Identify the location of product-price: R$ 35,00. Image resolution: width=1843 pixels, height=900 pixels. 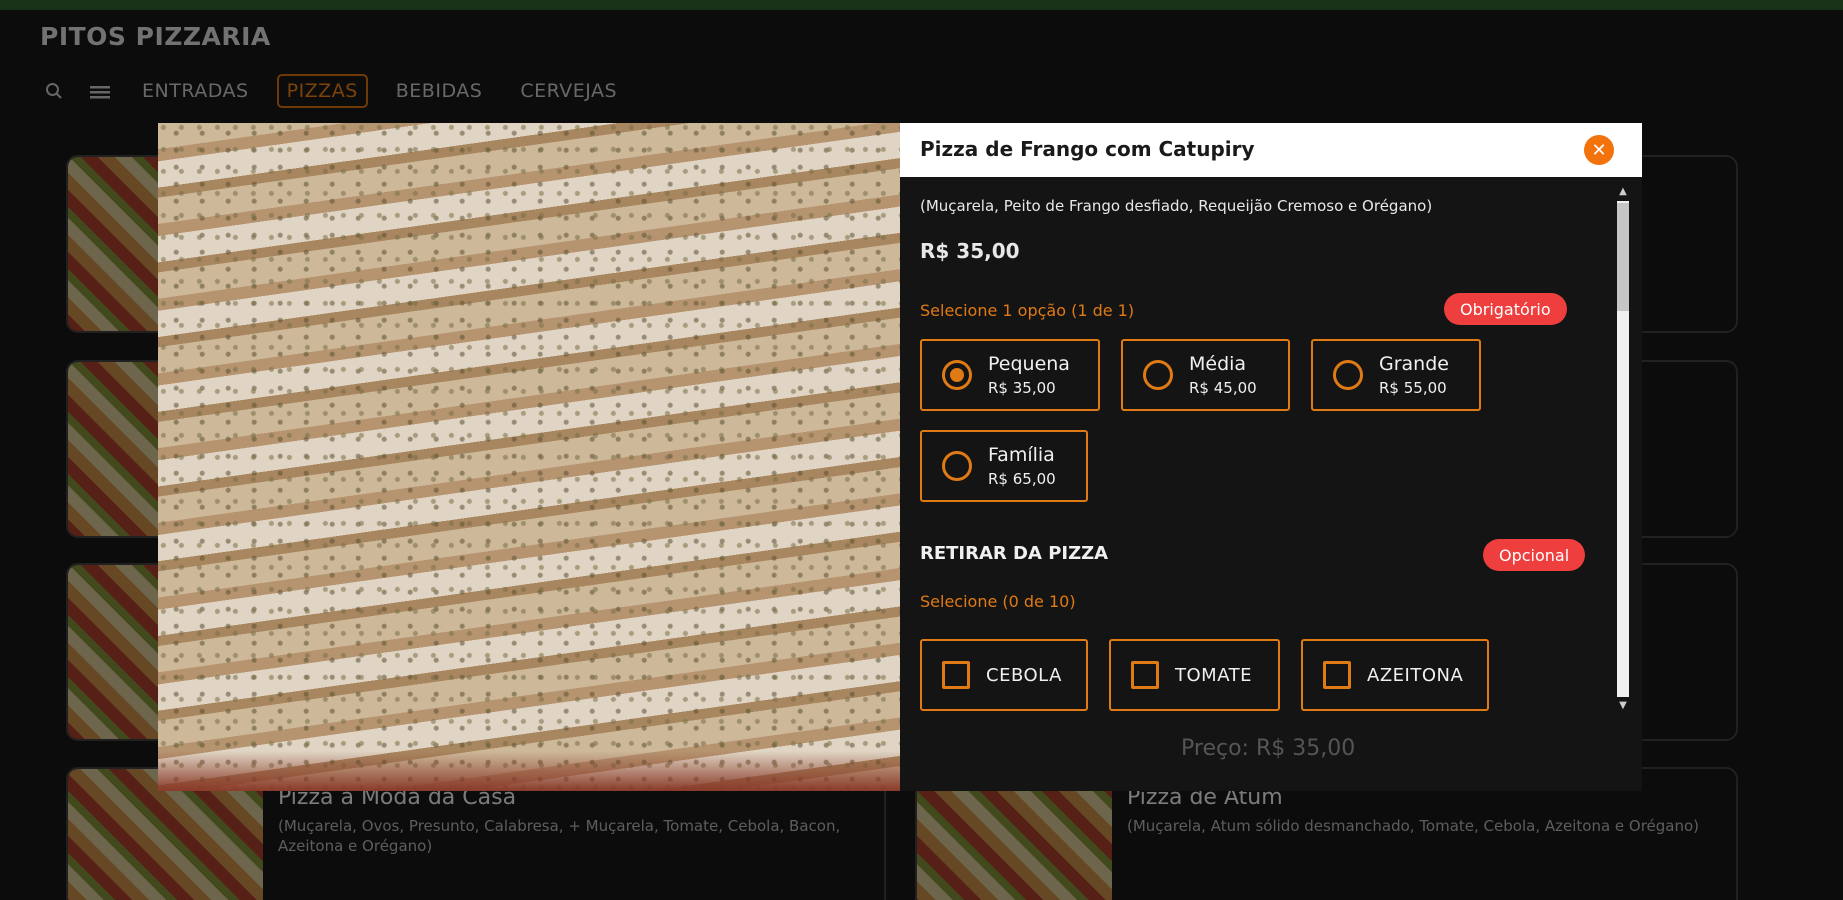
(970, 251).